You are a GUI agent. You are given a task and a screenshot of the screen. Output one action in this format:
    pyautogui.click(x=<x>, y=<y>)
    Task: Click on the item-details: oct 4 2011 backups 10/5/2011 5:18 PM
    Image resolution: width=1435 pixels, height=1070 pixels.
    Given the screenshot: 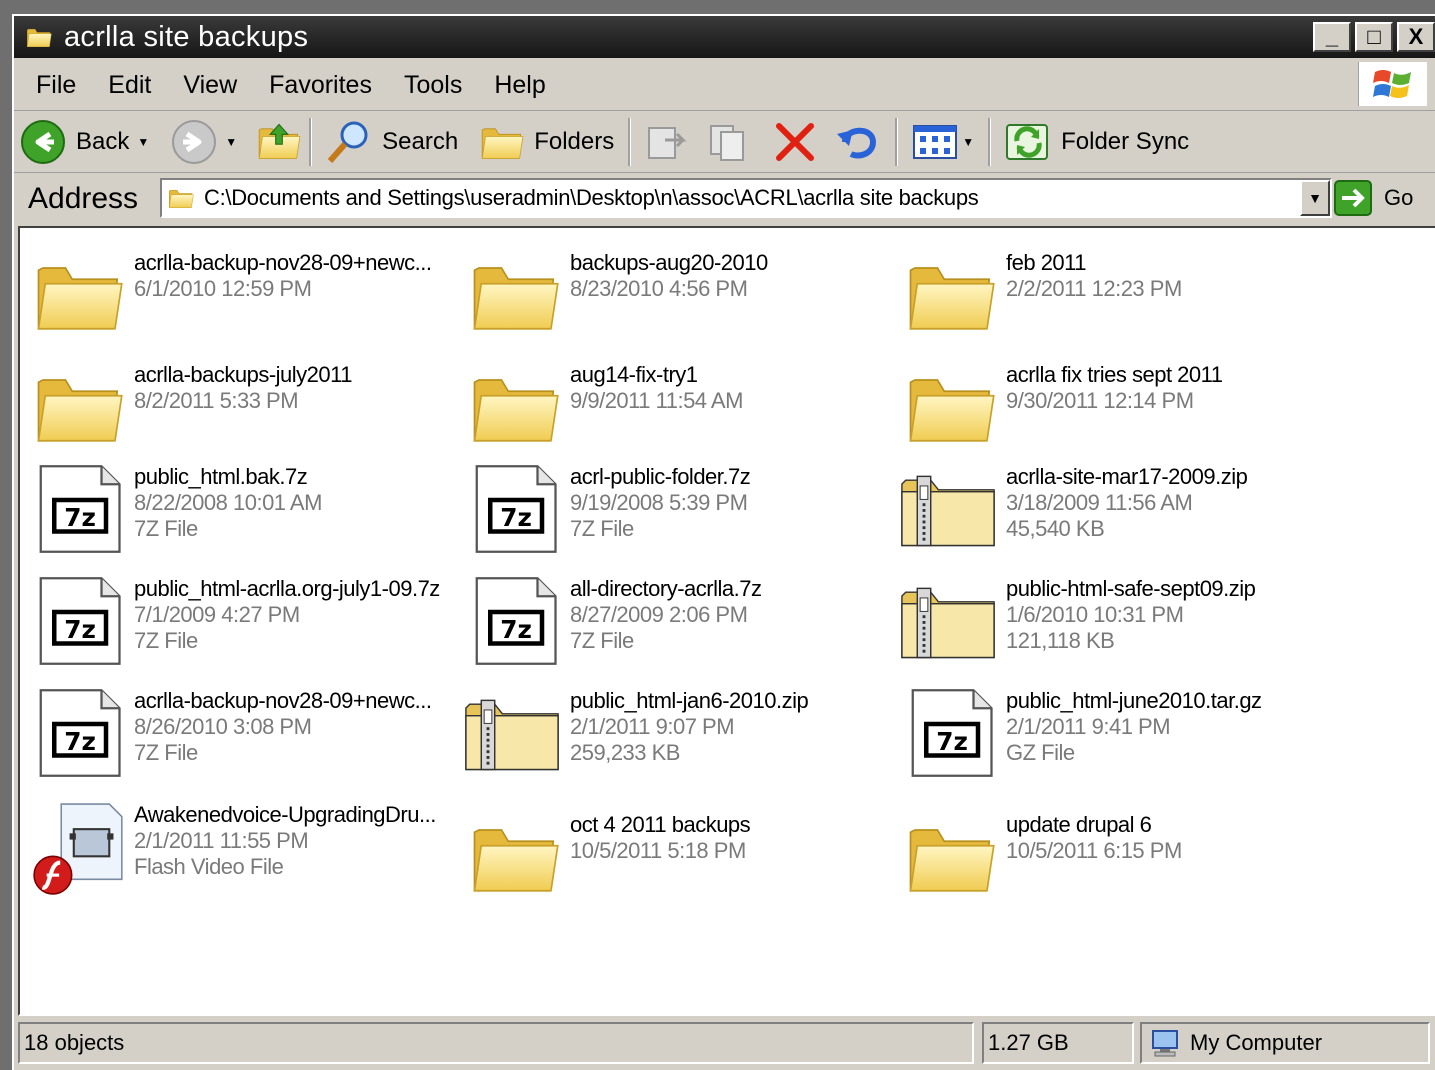 What is the action you would take?
    pyautogui.click(x=660, y=838)
    